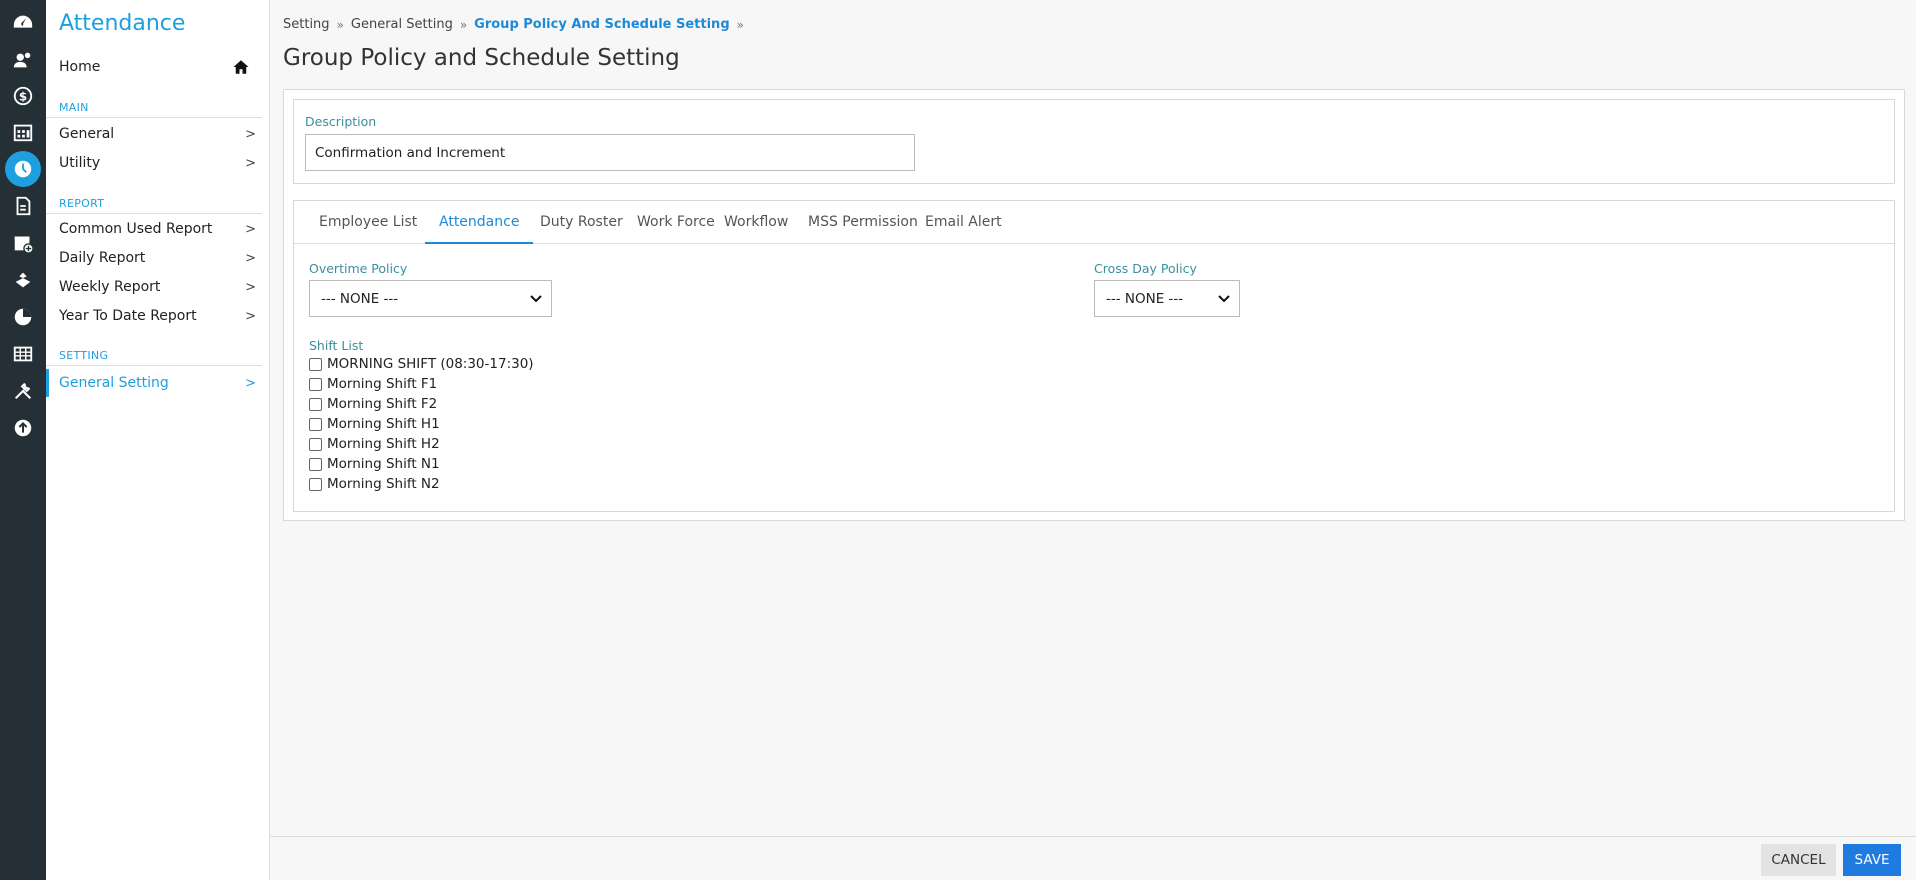 The height and width of the screenshot is (880, 1916). What do you see at coordinates (154, 134) in the screenshot?
I see `sidebar-item-general: General >` at bounding box center [154, 134].